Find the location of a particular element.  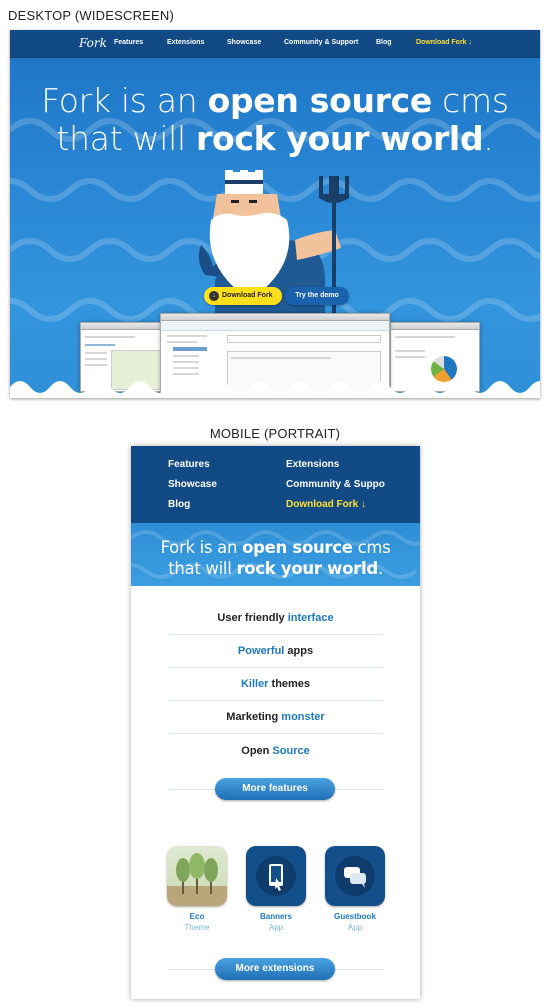

guestbook-app-icon is located at coordinates (355, 876).